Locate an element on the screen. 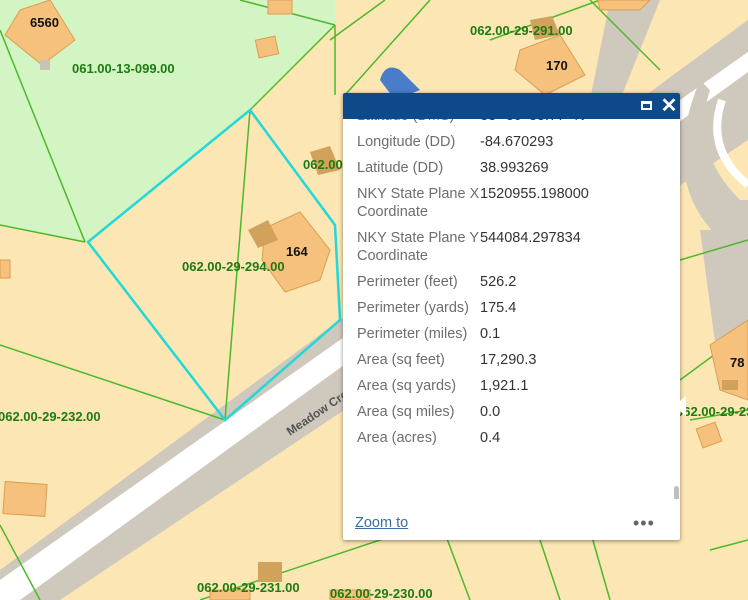 This screenshot has width=748, height=600. house-number-label: 170 is located at coordinates (557, 65).